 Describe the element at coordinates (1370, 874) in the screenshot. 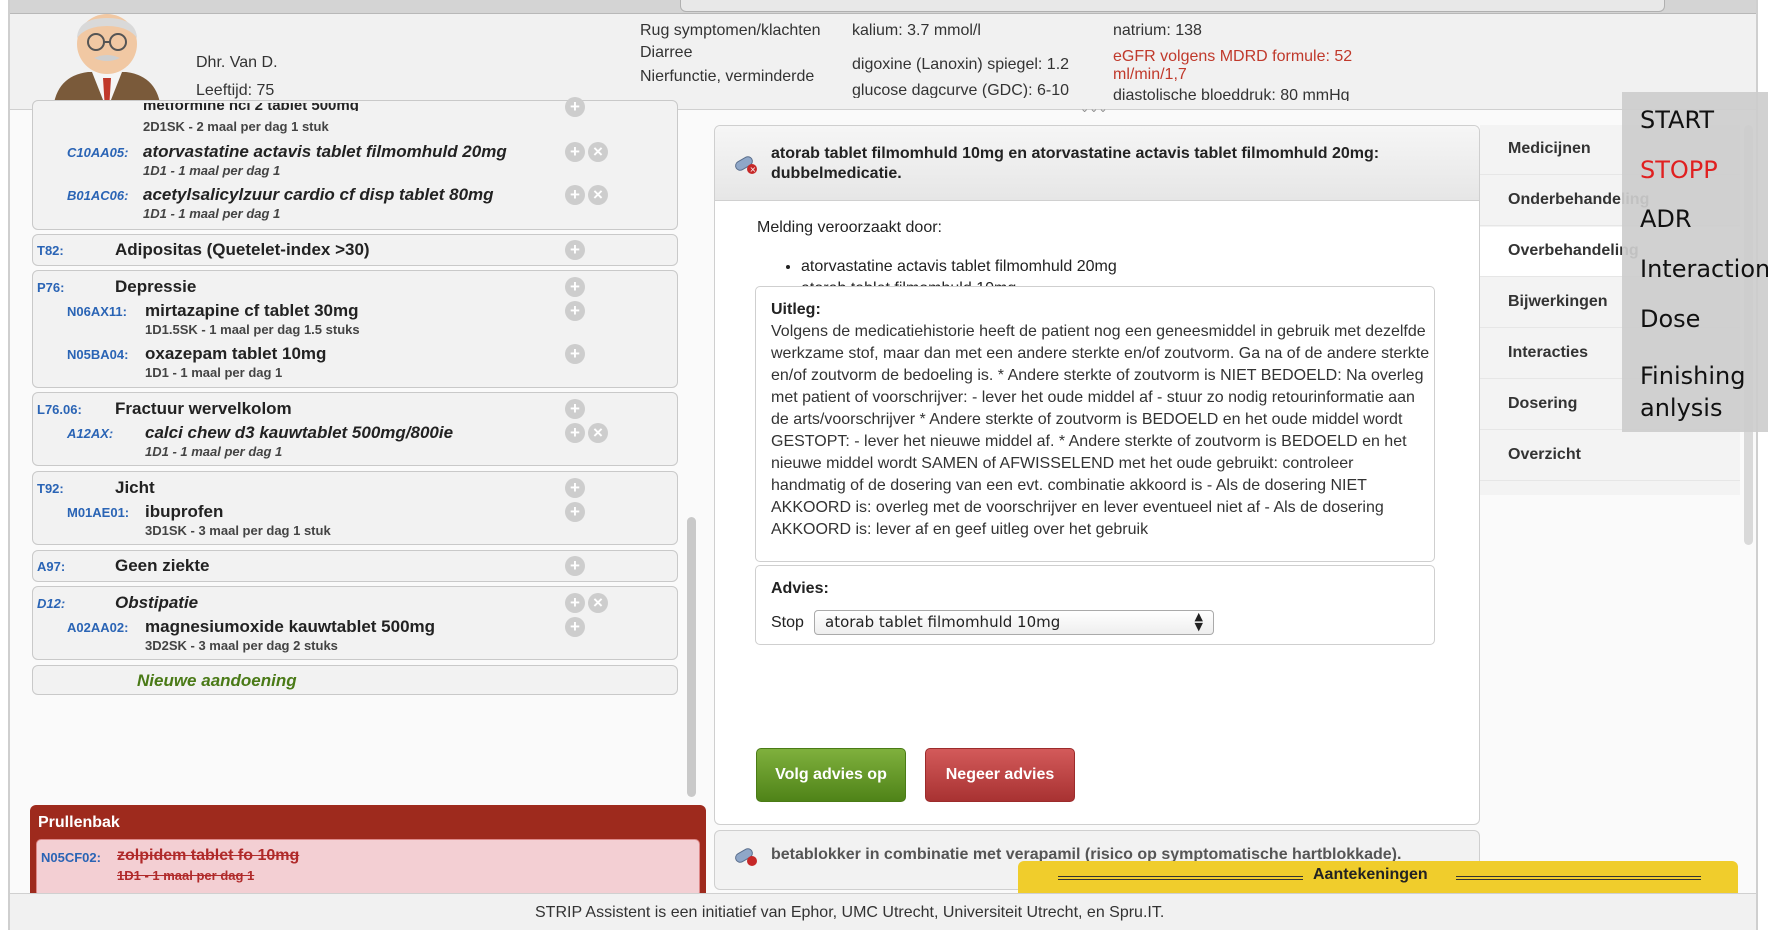

I see `notes-label: Aantekeningen` at that location.